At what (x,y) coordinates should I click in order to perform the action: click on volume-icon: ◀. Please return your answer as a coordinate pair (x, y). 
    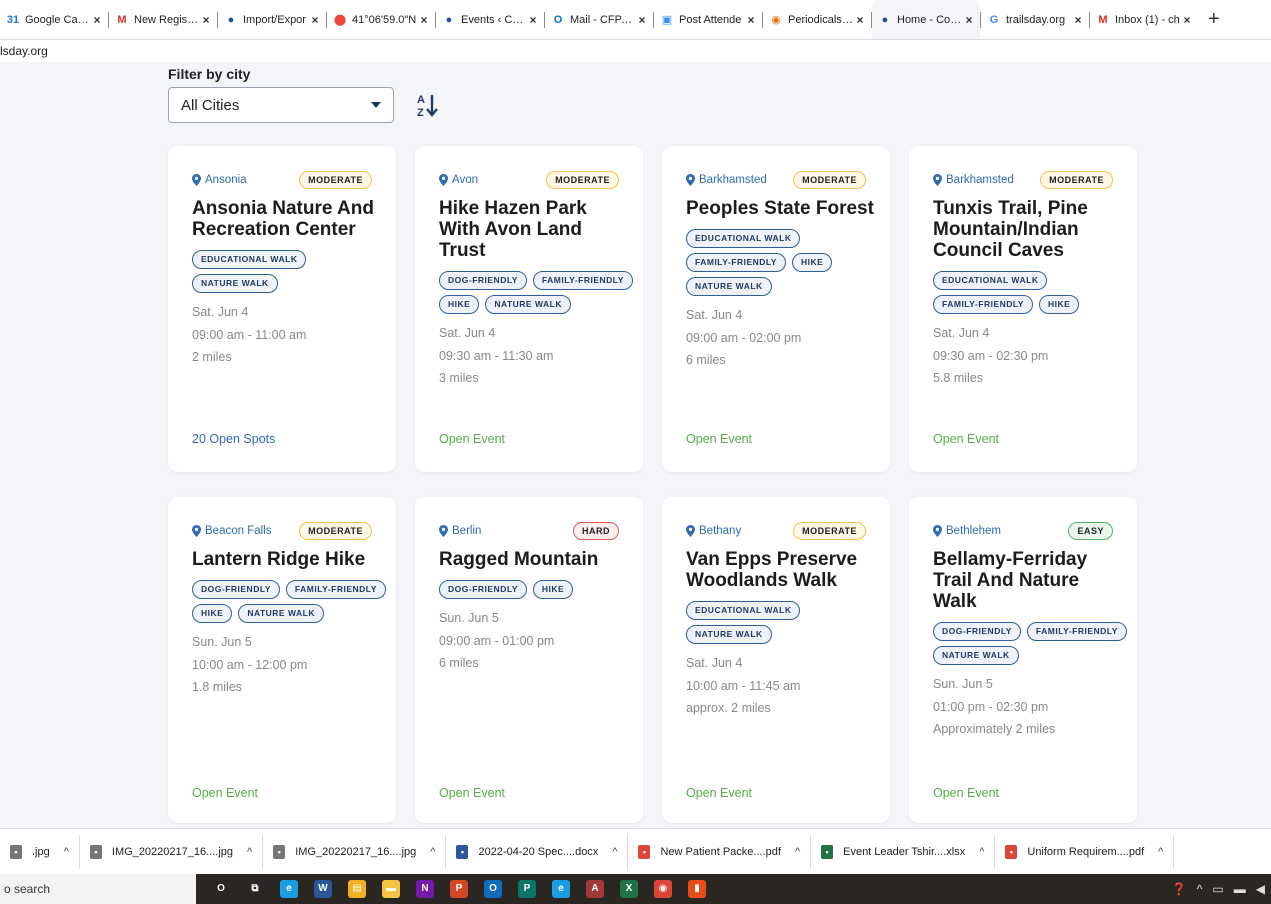
    Looking at the image, I should click on (1260, 889).